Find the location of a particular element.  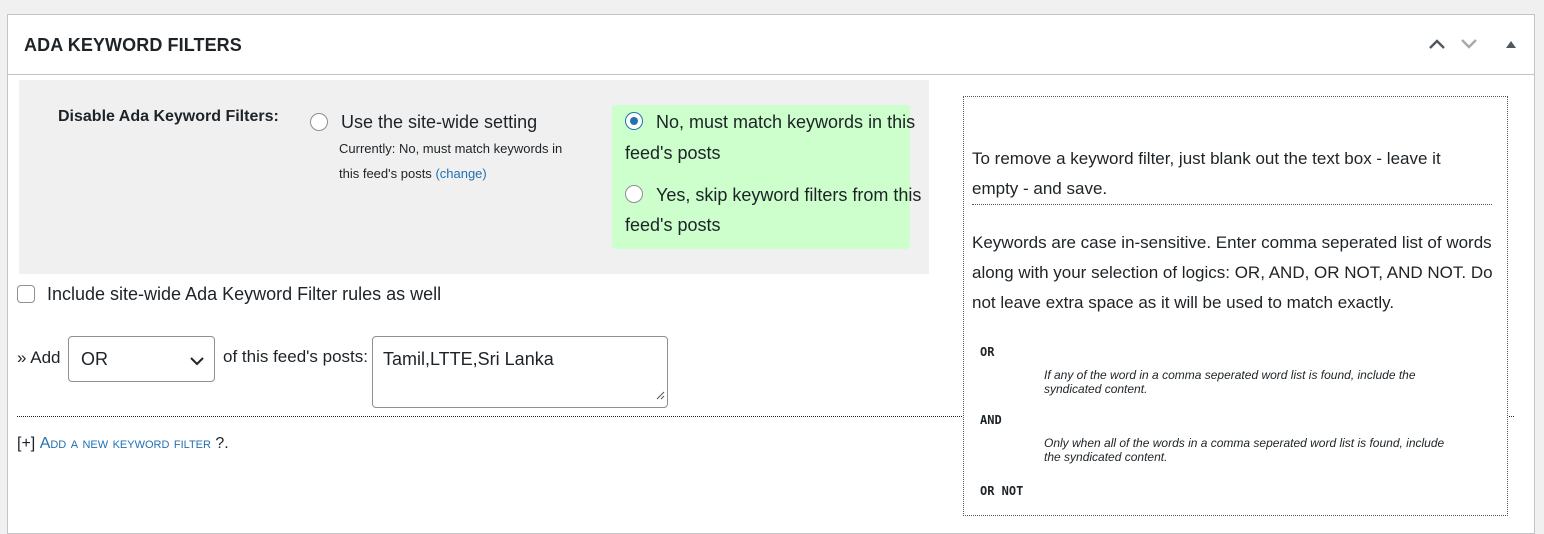

chevron-down-icon is located at coordinates (197, 362).